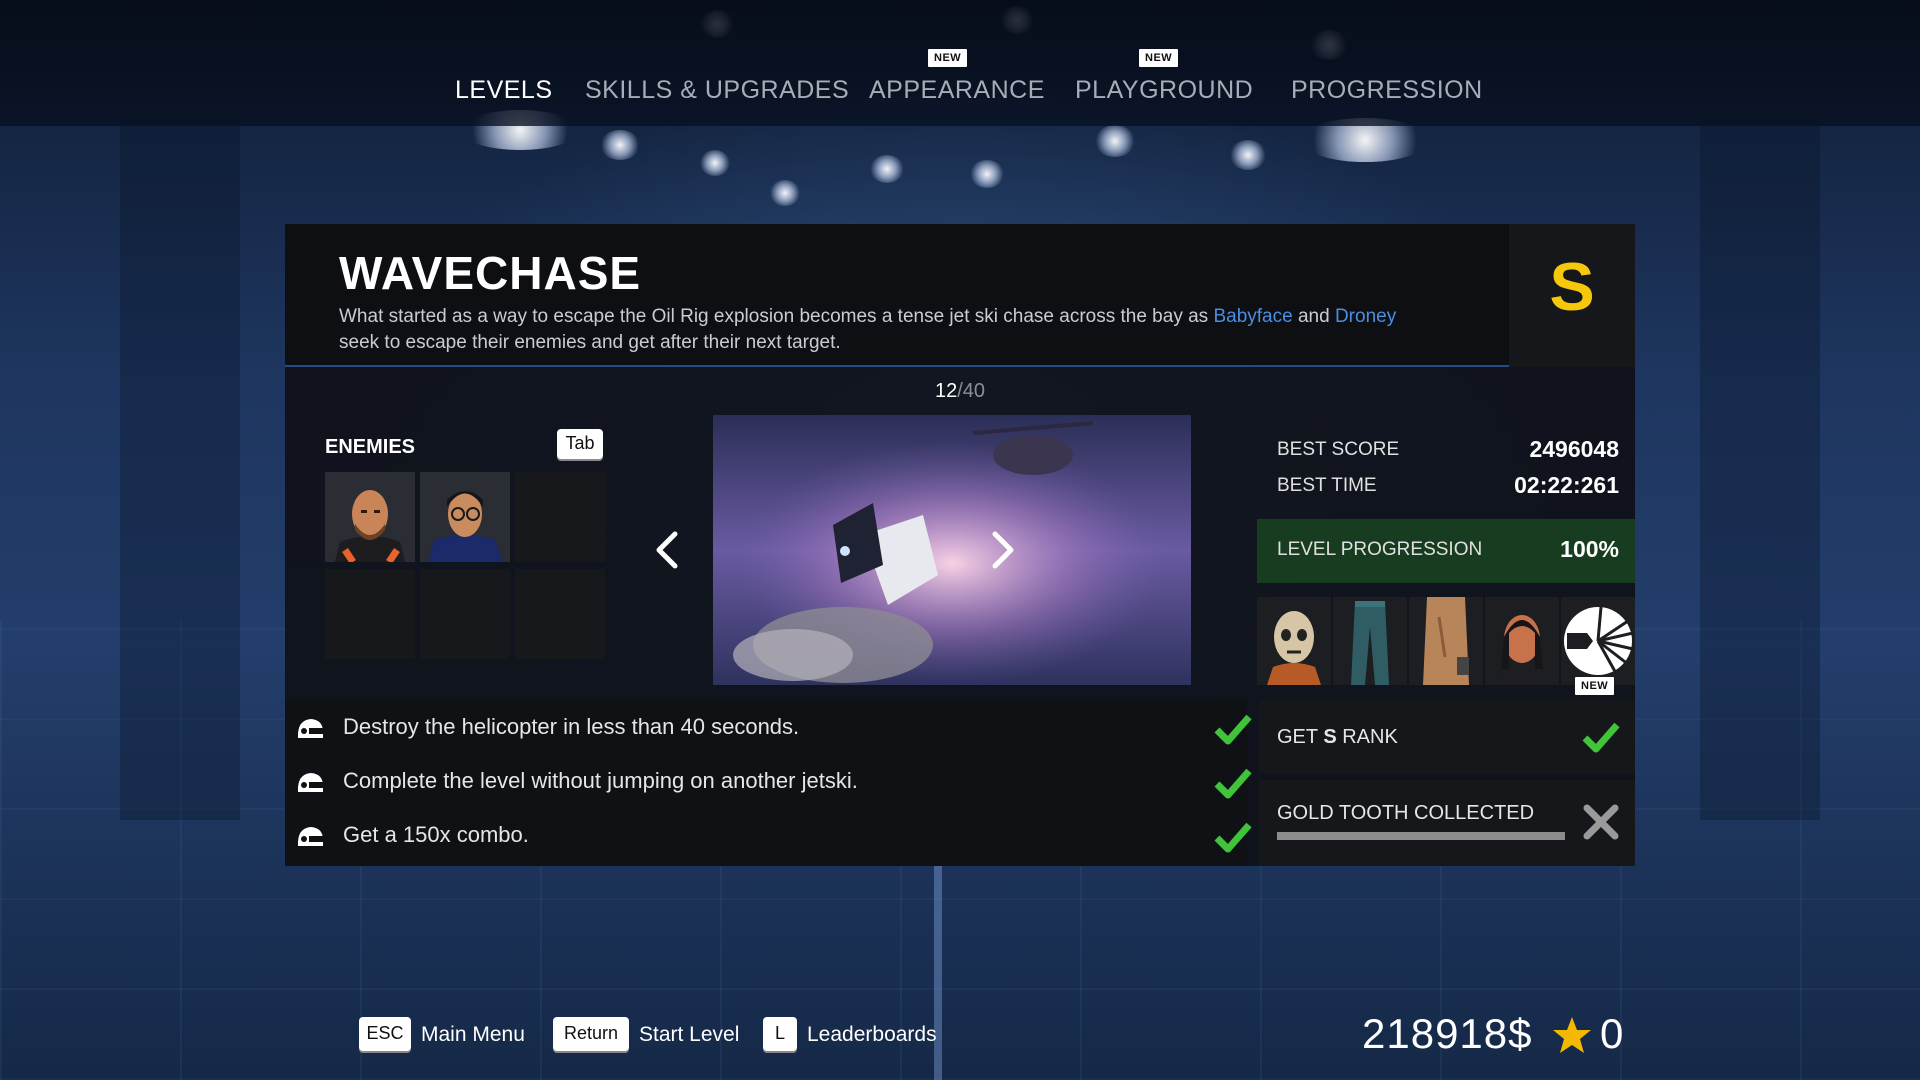 This screenshot has width=1920, height=1080. What do you see at coordinates (1164, 90) in the screenshot?
I see `tab-playground: PLAYGROUND` at bounding box center [1164, 90].